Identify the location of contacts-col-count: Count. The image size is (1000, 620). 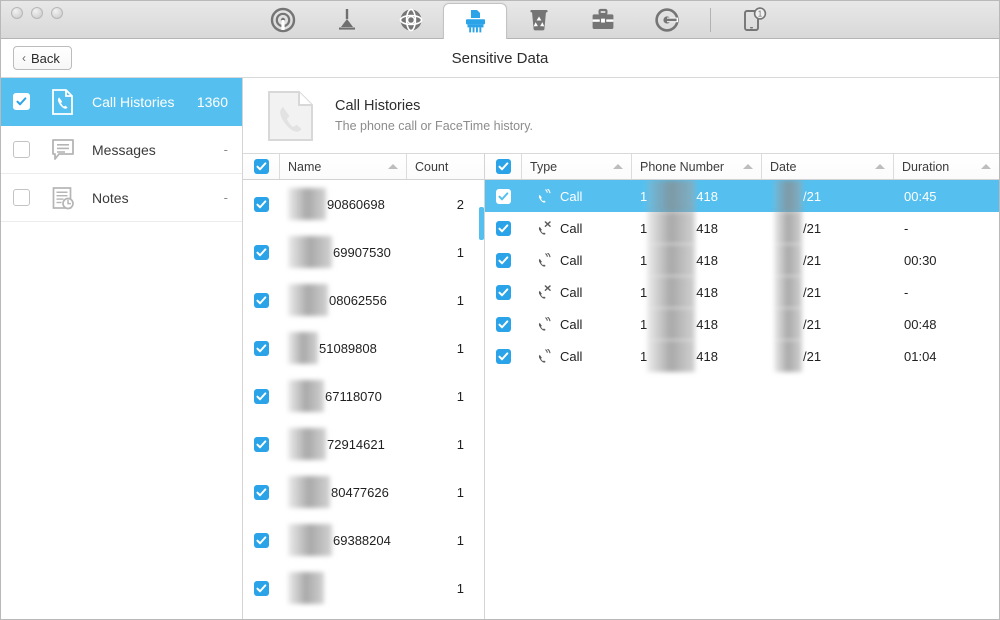
(445, 166).